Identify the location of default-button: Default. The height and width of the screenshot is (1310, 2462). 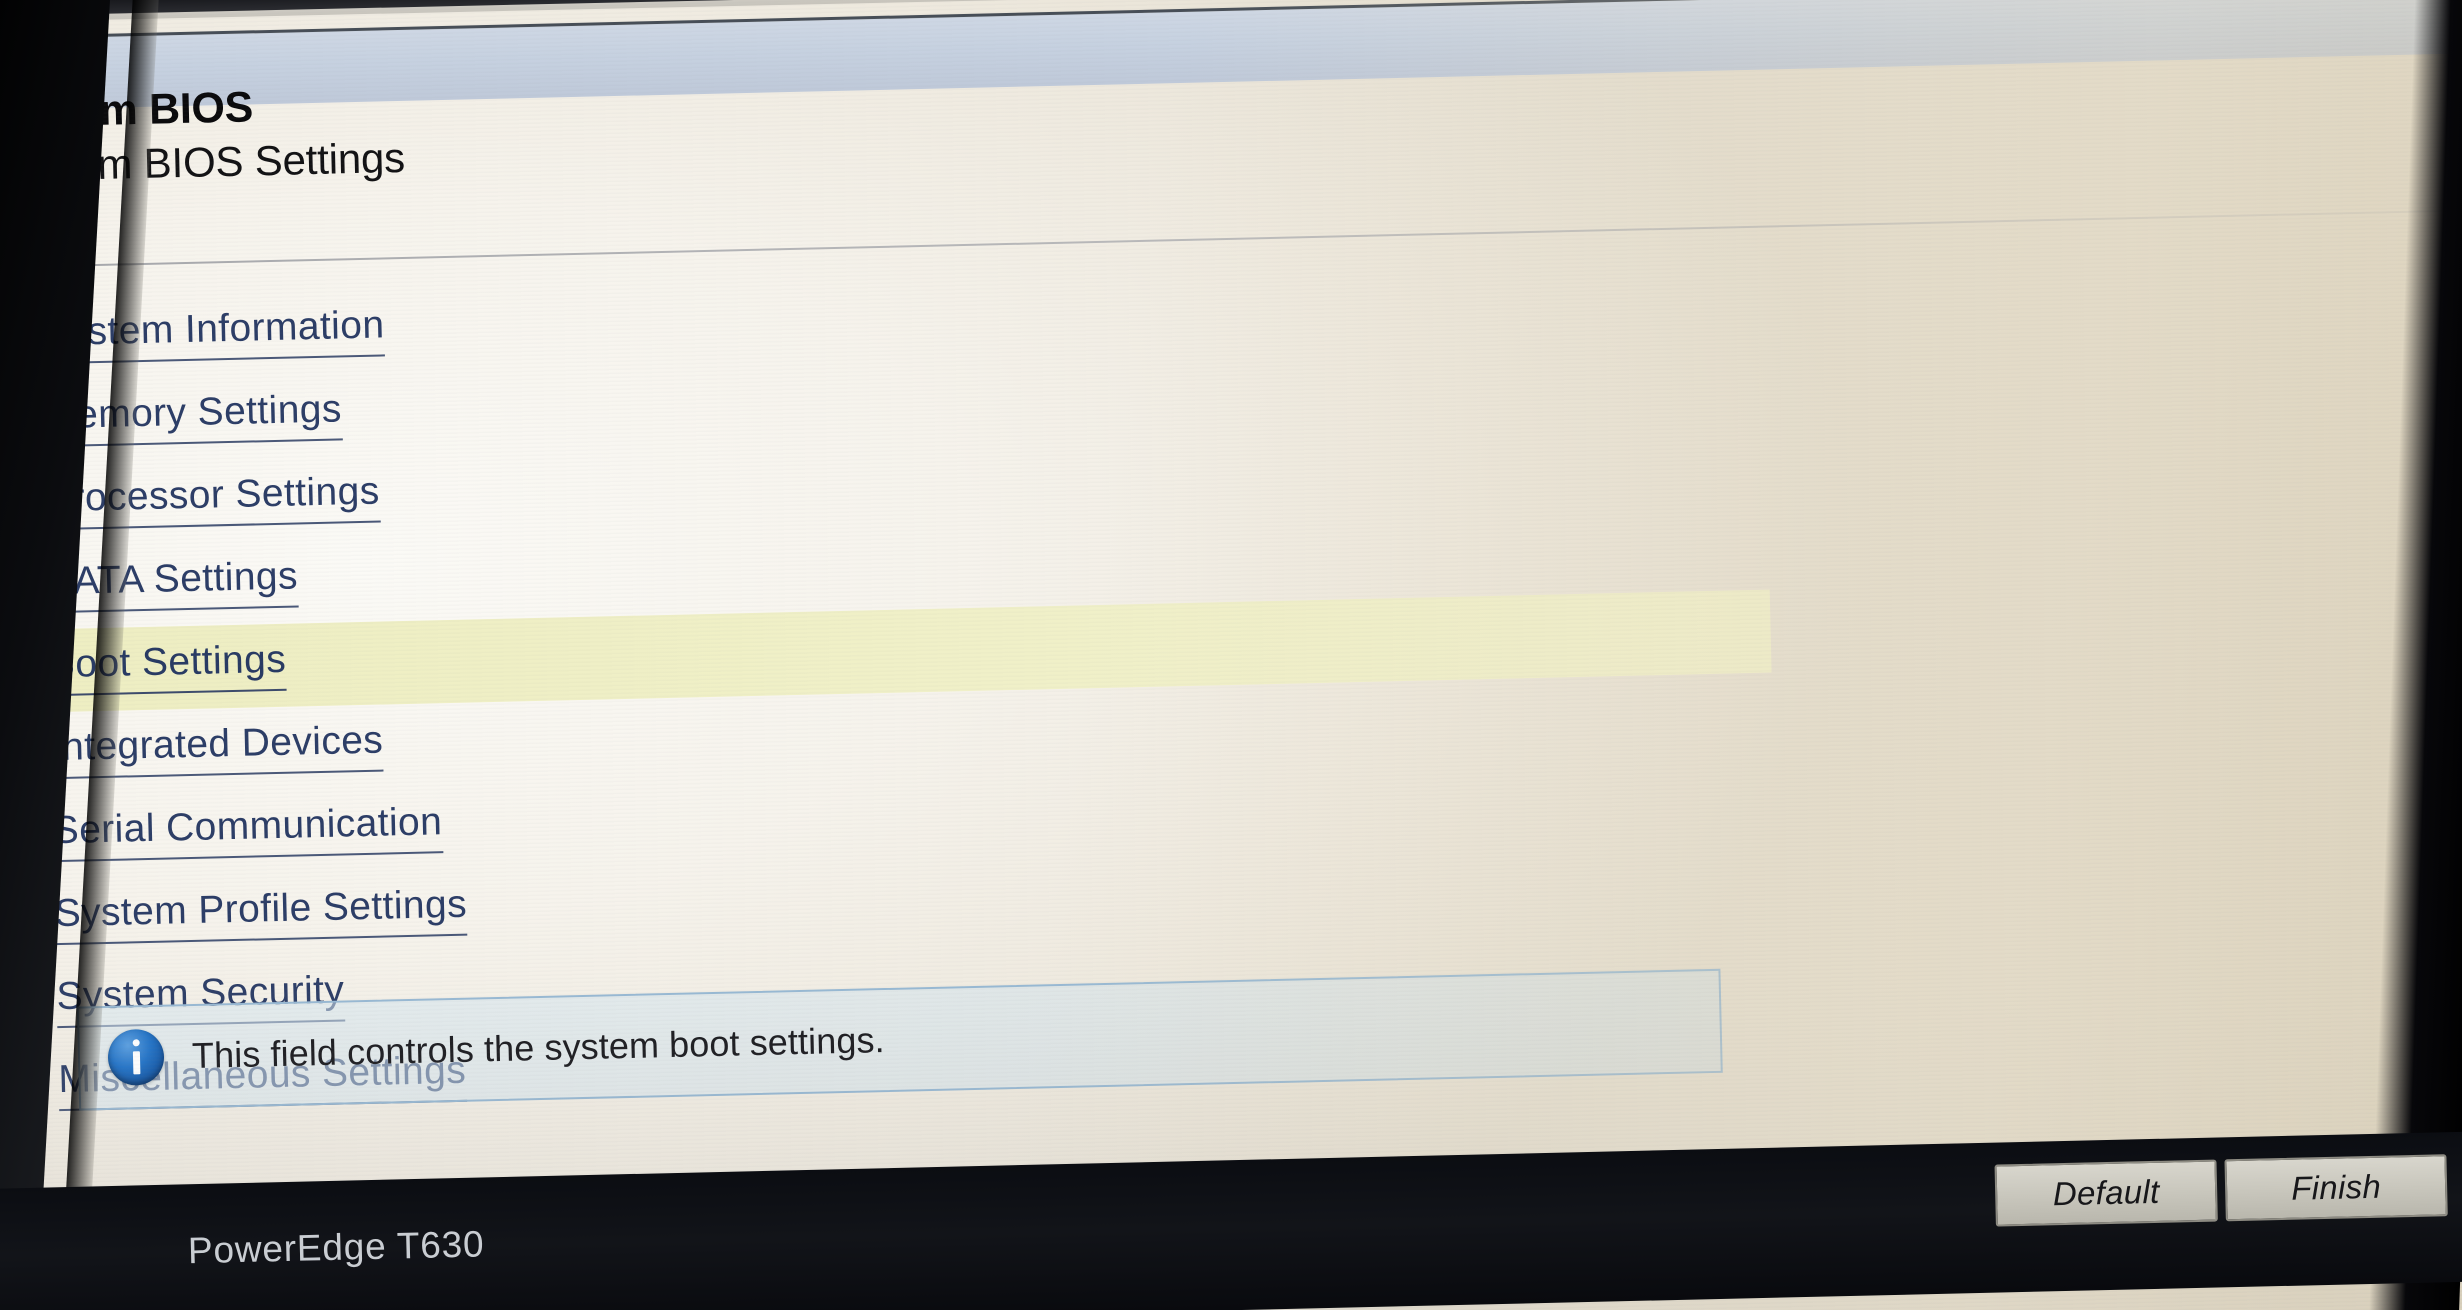
(2106, 1193).